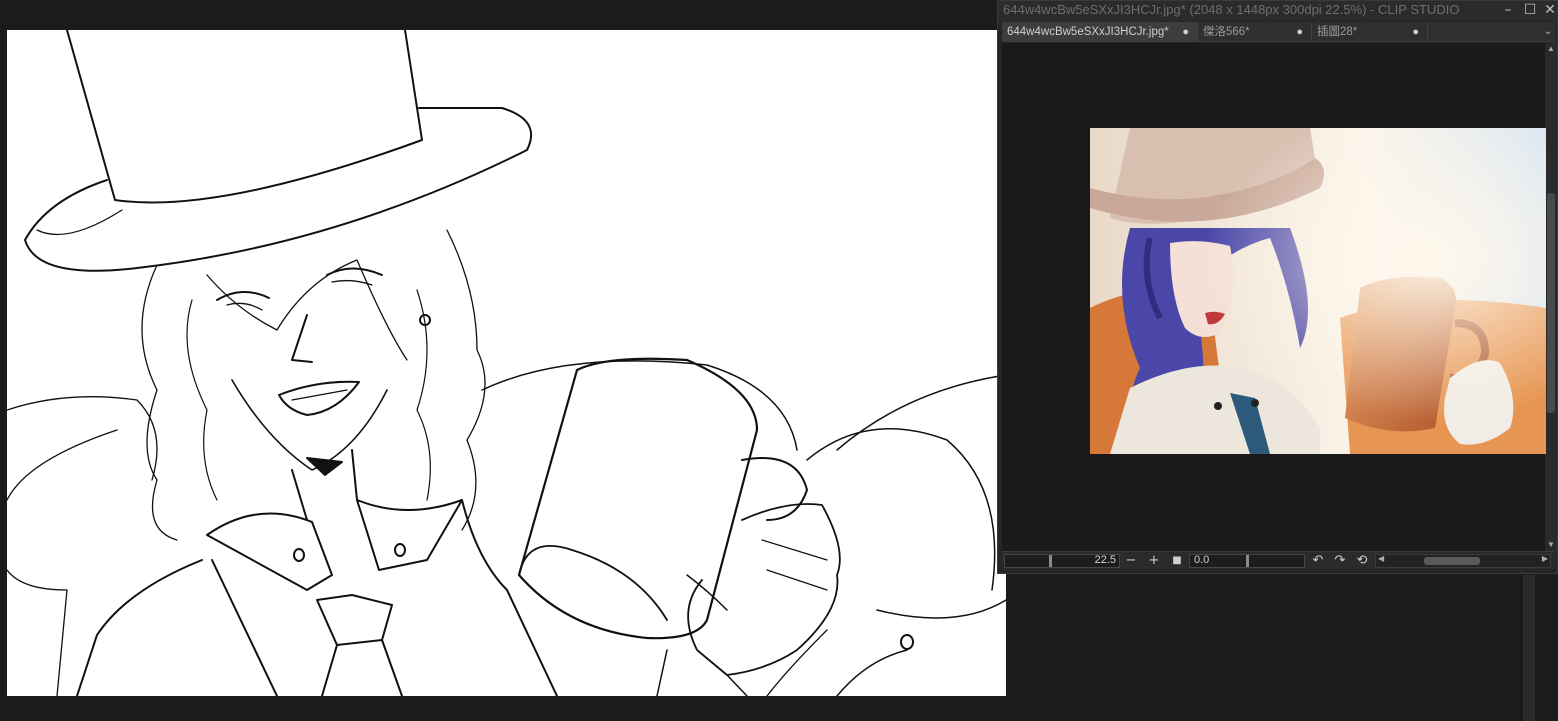 Image resolution: width=1558 pixels, height=721 pixels. Describe the element at coordinates (1508, 11) in the screenshot. I see `minimize-icon: –` at that location.